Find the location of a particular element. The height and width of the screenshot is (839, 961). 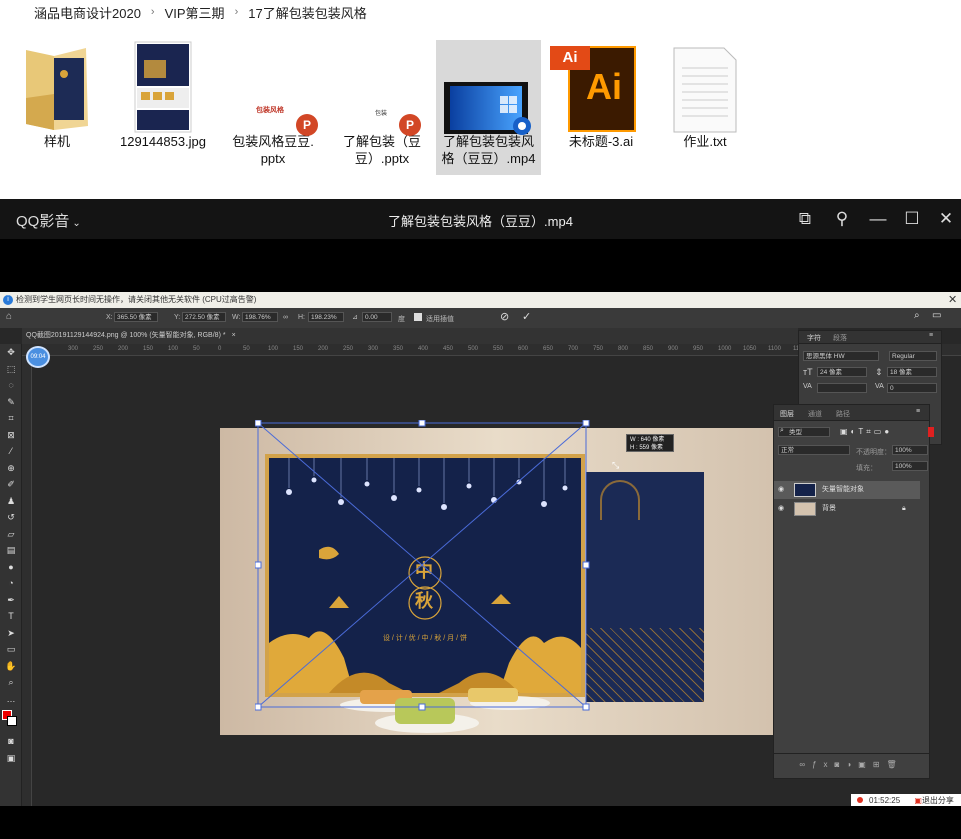

lock-icon: 🔒︎ is located at coordinates (904, 508).